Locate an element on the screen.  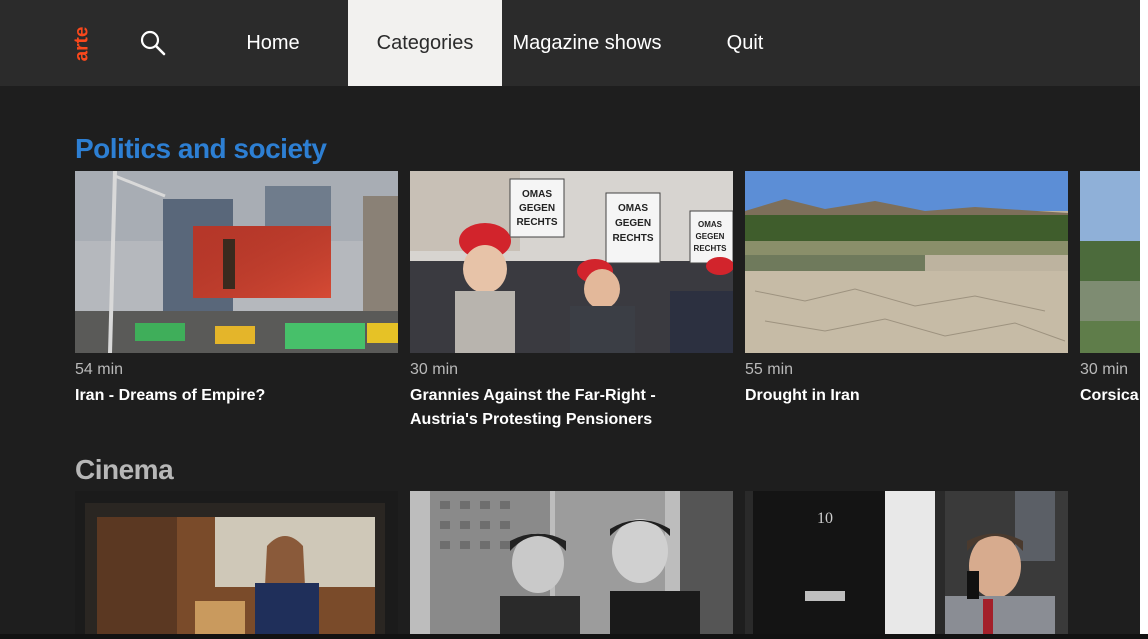
thumbnail-drought-lake is located at coordinates (906, 262).